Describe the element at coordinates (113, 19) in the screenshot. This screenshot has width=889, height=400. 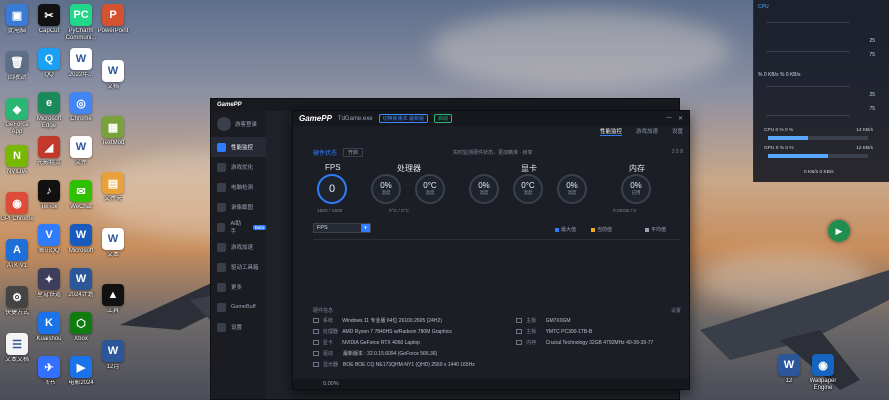
I see `desktop-icon: P PowerPoint` at that location.